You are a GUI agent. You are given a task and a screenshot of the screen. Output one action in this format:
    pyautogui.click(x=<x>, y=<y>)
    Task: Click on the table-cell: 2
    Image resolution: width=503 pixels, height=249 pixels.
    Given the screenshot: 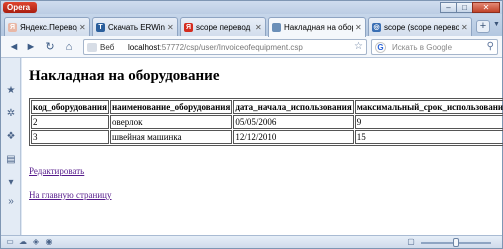 What is the action you would take?
    pyautogui.click(x=70, y=122)
    